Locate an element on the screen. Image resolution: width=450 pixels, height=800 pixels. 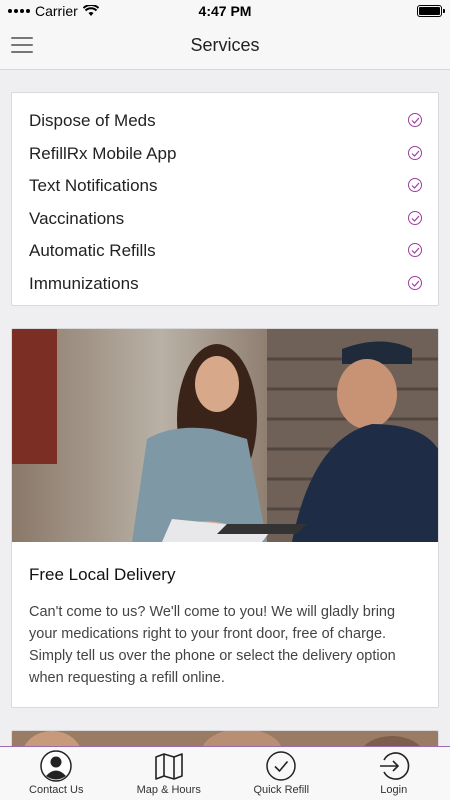
service-item: Text Notifications is located at coordinates (225, 189).